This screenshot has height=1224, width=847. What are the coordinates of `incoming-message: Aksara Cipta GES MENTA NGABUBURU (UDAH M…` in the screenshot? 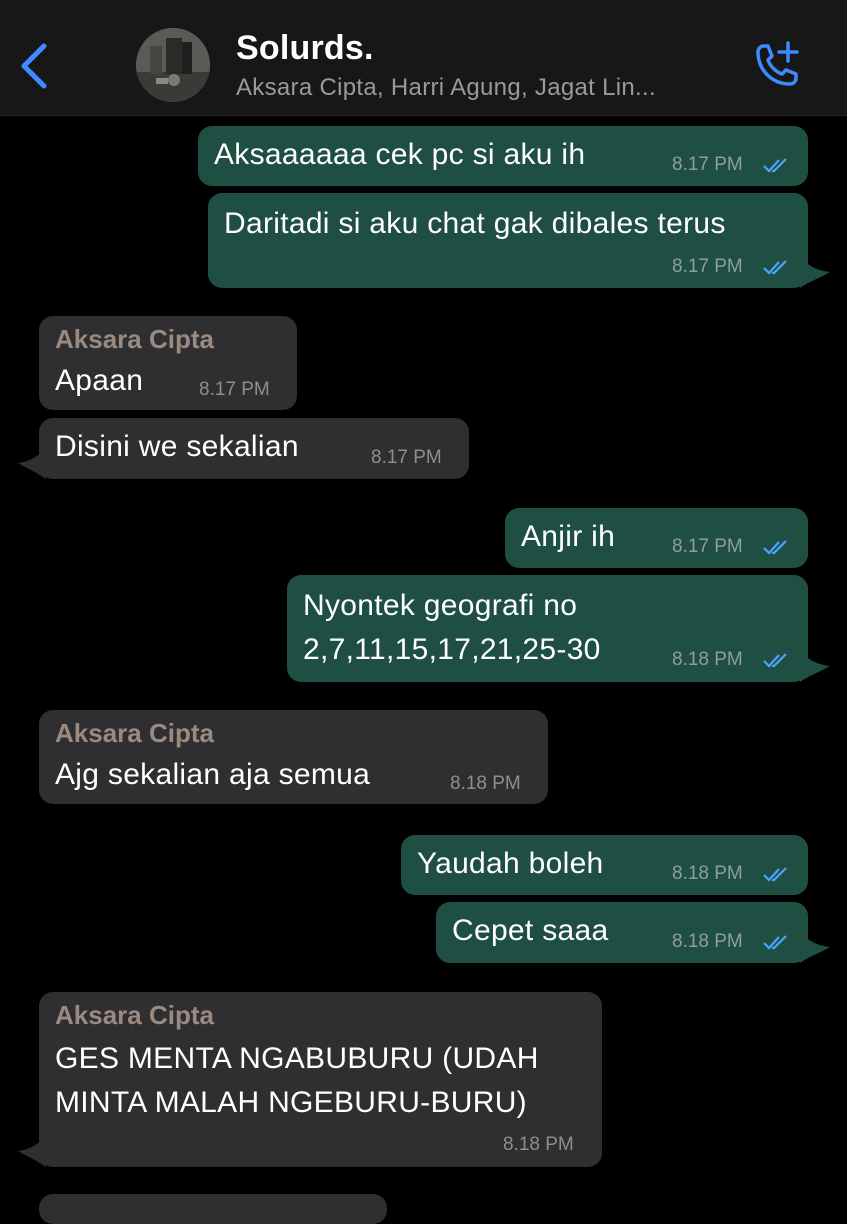 It's located at (320, 1079).